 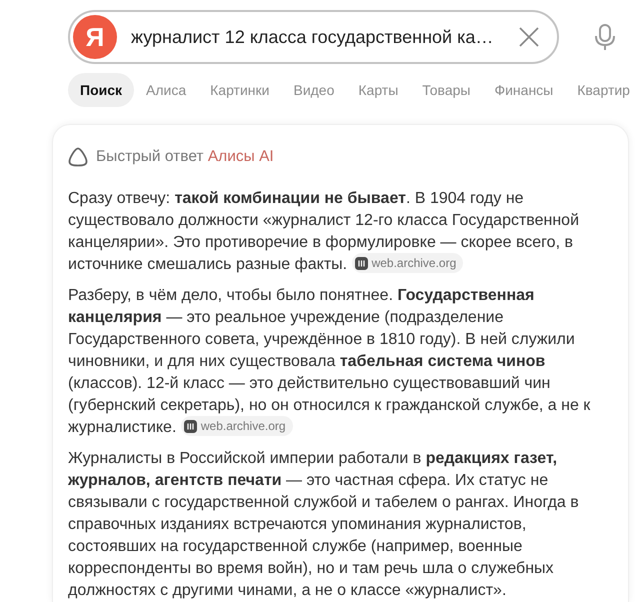 I want to click on search-tab: Видео, so click(x=313, y=90).